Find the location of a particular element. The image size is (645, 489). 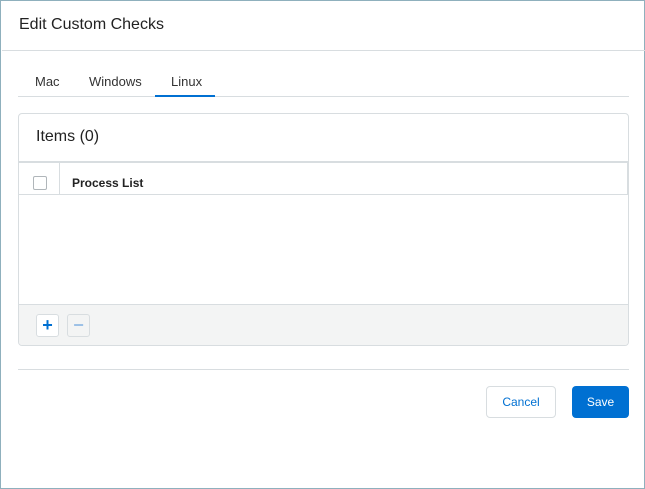

tab-mac: Mac is located at coordinates (47, 81).